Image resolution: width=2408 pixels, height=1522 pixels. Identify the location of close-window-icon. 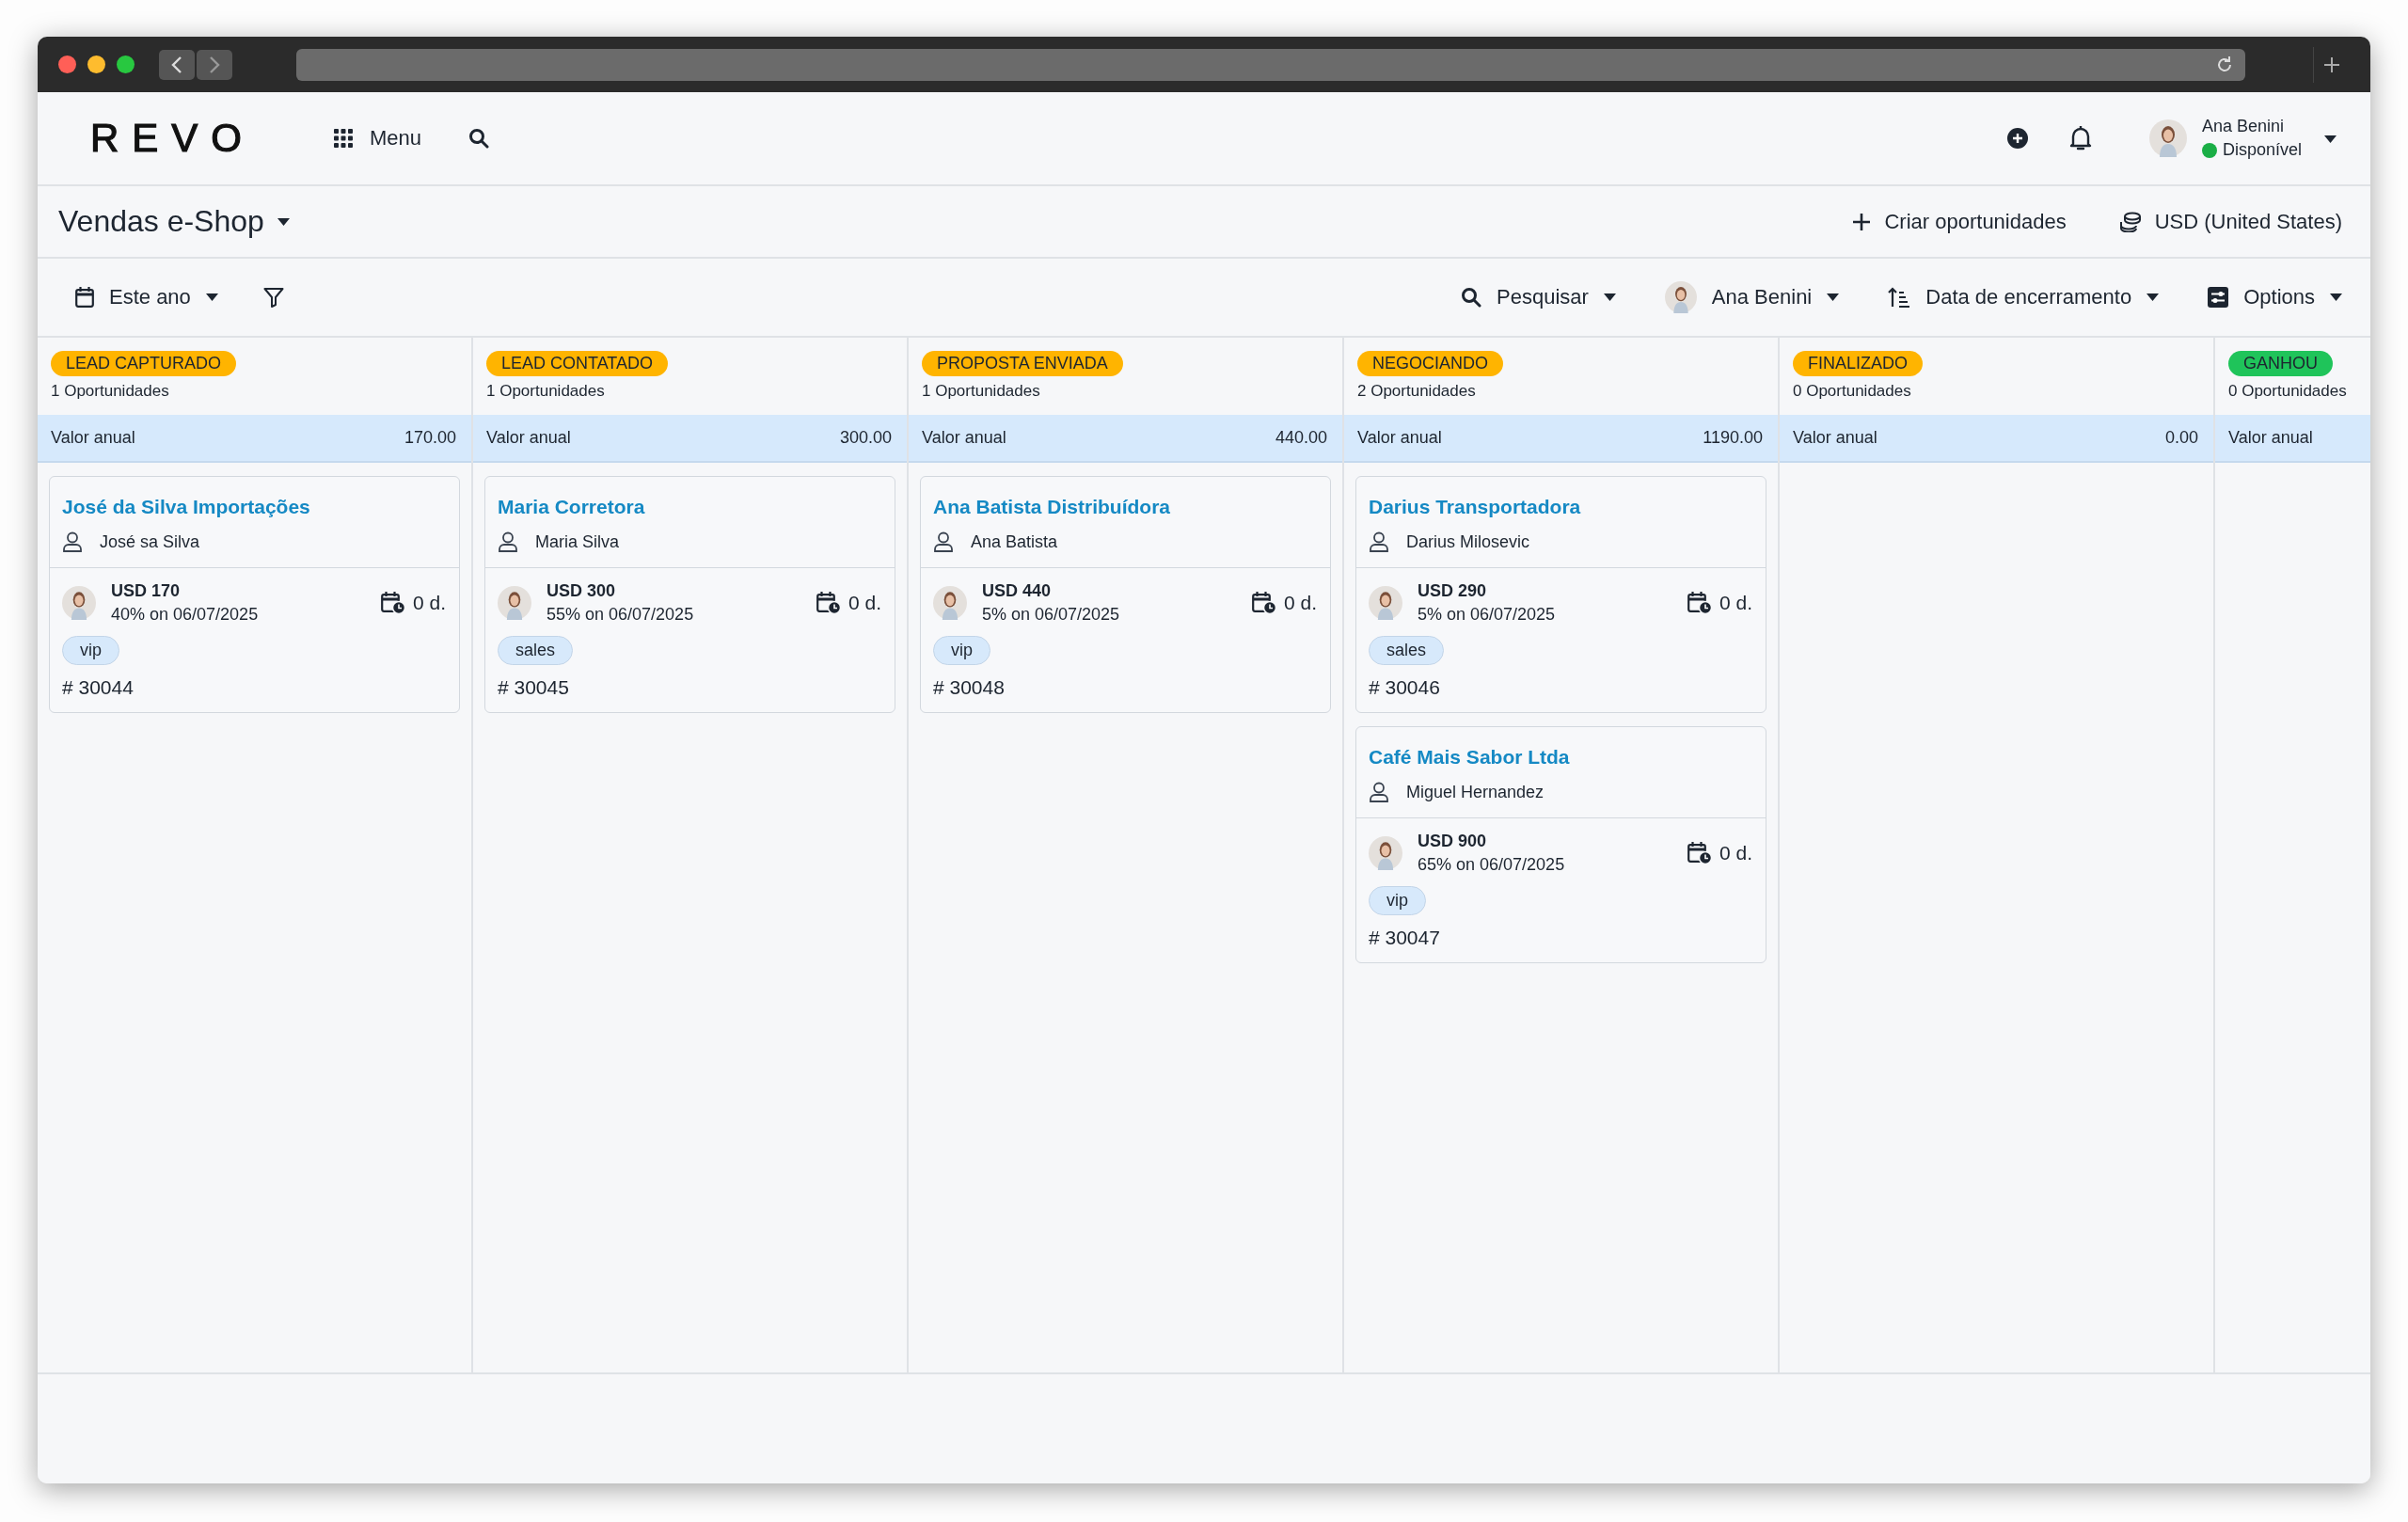
(67, 64).